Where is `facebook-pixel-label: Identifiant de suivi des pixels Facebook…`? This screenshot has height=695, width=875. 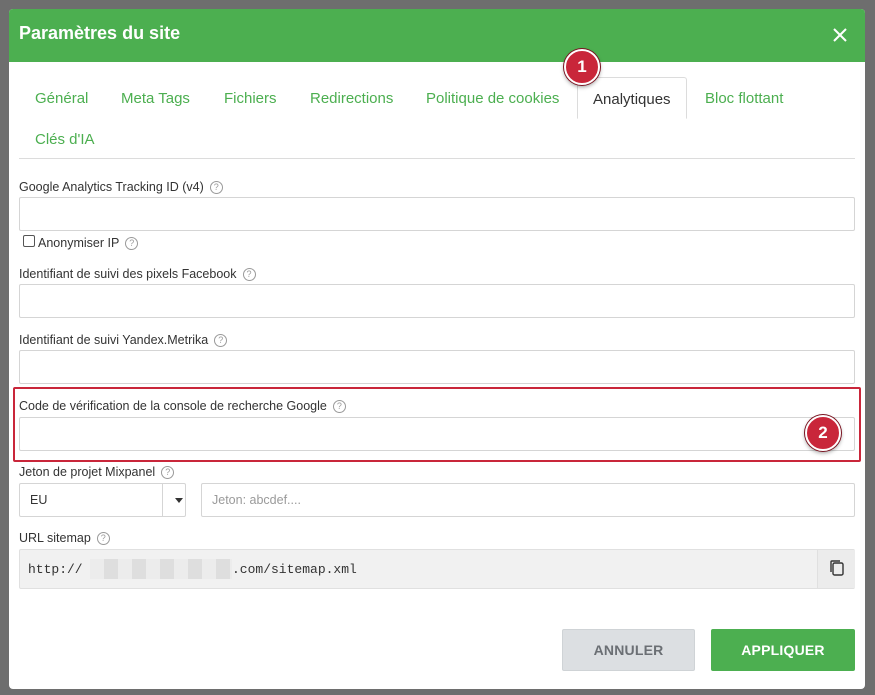
facebook-pixel-label: Identifiant de suivi des pixels Facebook… is located at coordinates (137, 274).